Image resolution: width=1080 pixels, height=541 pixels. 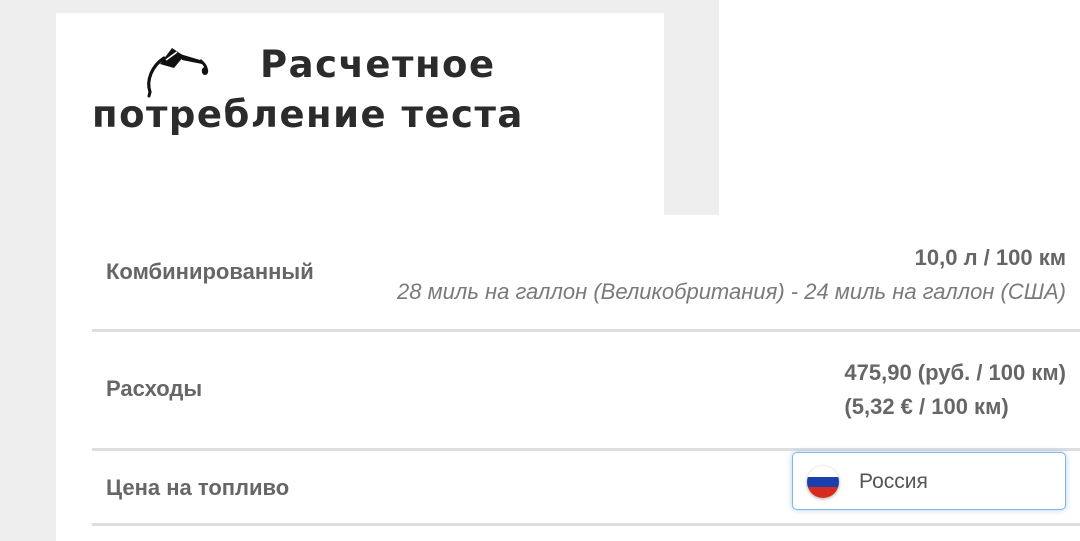 What do you see at coordinates (990, 257) in the screenshot?
I see `consumption-value: 10,0 л / 100 км` at bounding box center [990, 257].